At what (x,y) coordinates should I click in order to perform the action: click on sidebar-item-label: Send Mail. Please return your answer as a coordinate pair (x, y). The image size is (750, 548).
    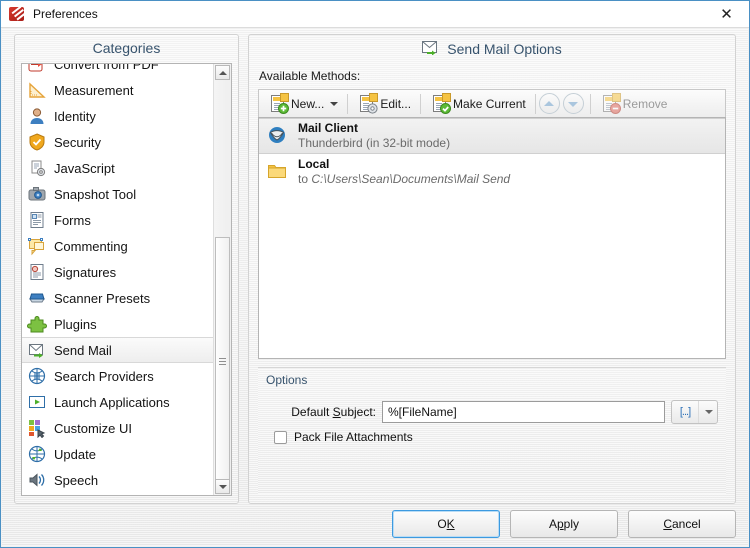
    Looking at the image, I should click on (83, 350).